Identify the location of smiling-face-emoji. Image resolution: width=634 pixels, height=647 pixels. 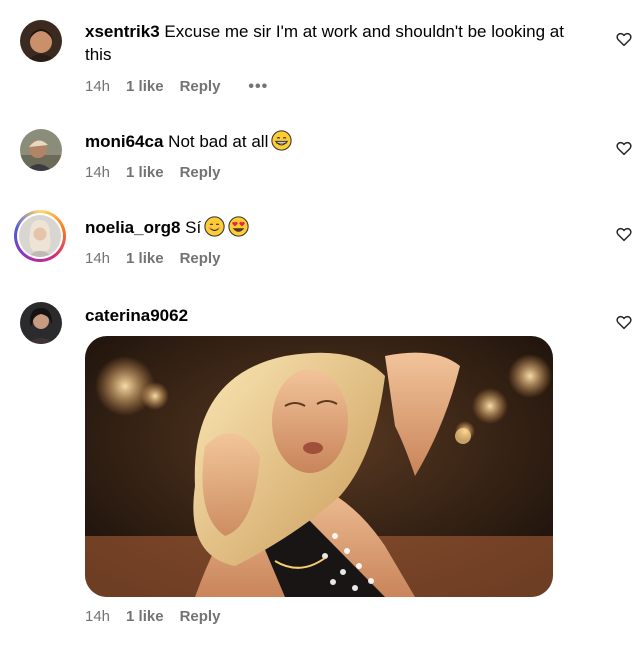
(214, 226).